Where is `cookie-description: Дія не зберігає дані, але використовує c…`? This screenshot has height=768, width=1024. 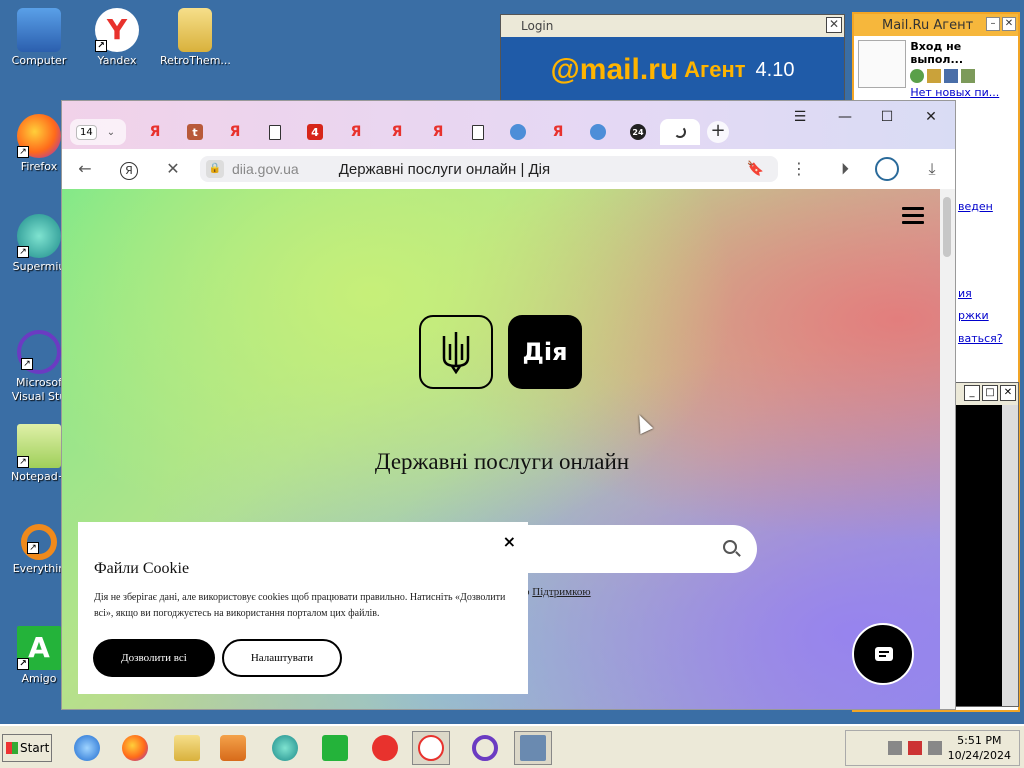
cookie-description: Дія не зберігає дані, але використовує c… is located at coordinates (300, 605).